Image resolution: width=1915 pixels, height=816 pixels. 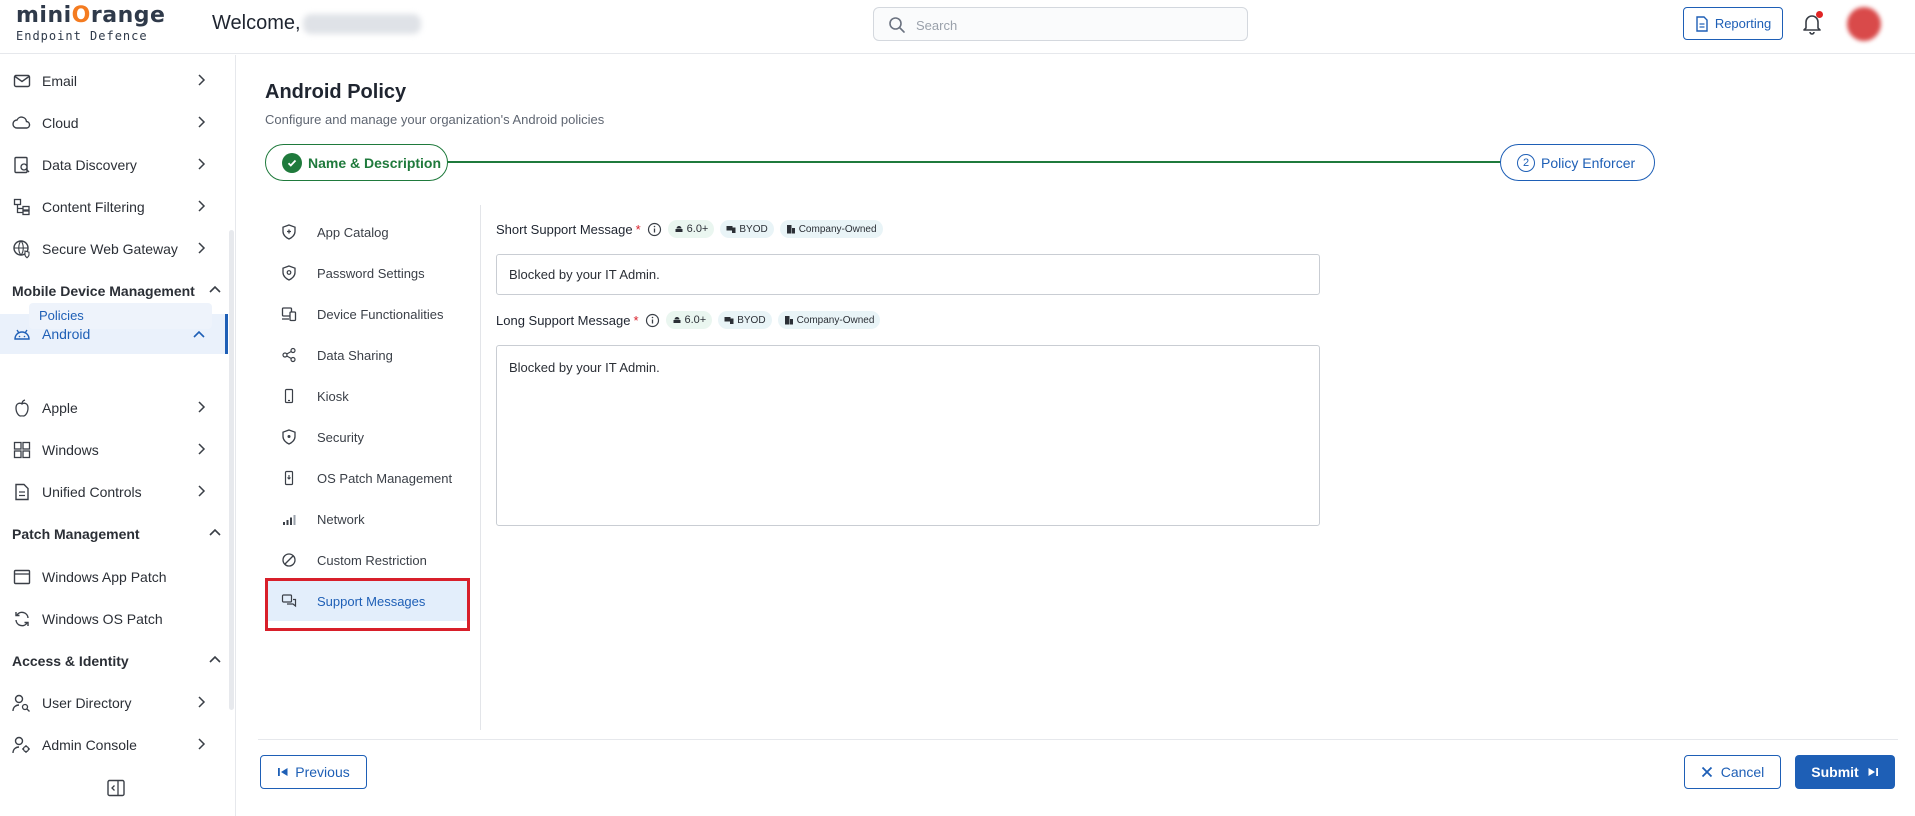 What do you see at coordinates (82, 36) in the screenshot?
I see `brand-subtitle: Endpoint Defence` at bounding box center [82, 36].